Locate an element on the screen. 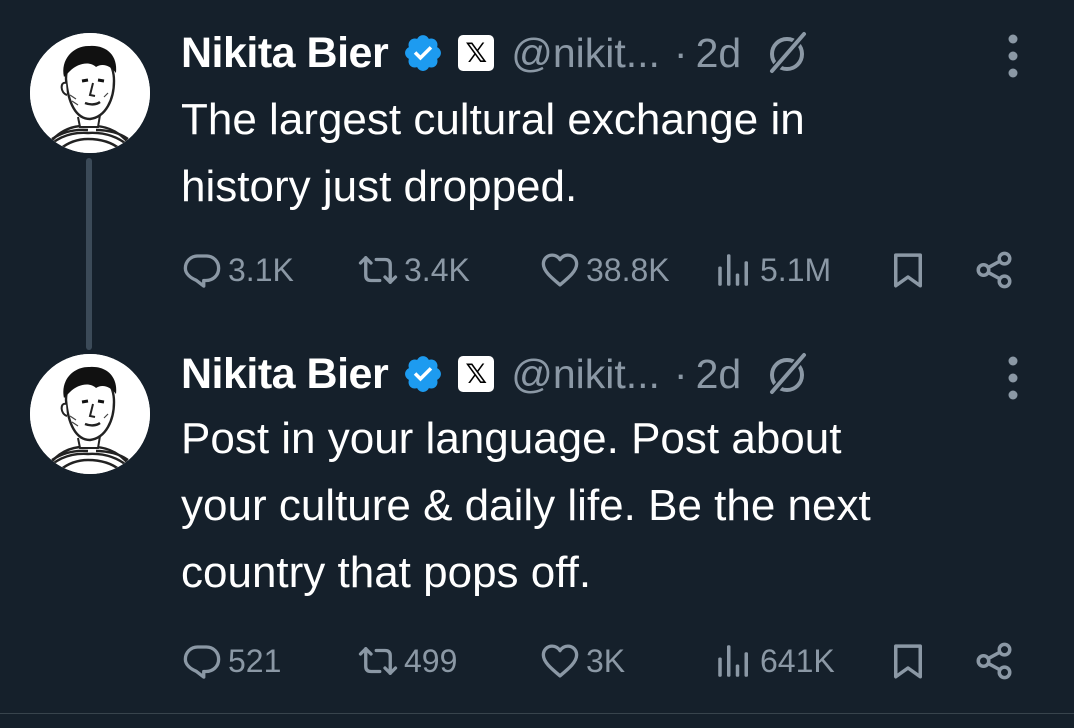 This screenshot has width=1074, height=728. like-button: 38.8K is located at coordinates (604, 270).